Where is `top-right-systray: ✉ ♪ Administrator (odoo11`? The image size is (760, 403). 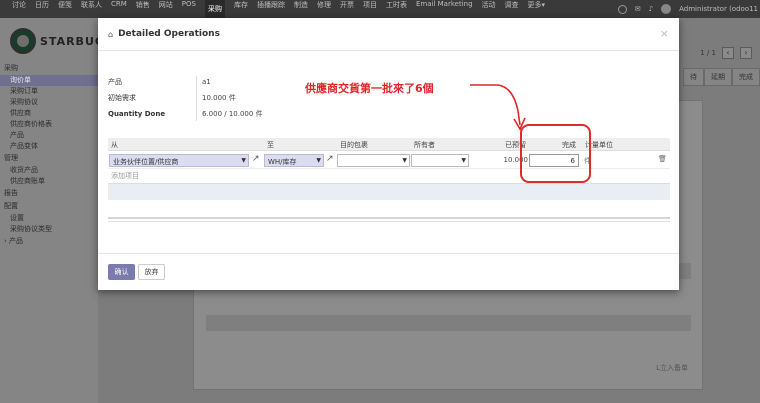
top-right-systray: ✉ ♪ Administrator (odoo11 is located at coordinates (688, 9).